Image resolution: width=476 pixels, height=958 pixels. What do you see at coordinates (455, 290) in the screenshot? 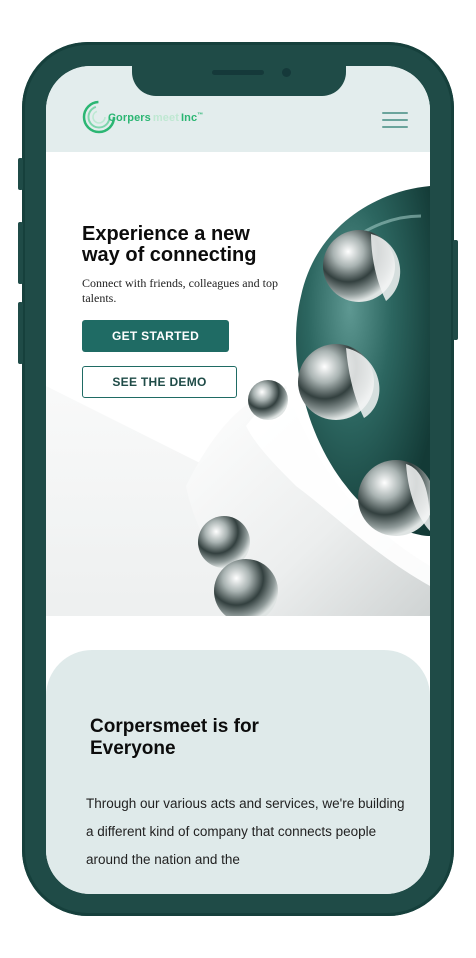
I see `power-button` at bounding box center [455, 290].